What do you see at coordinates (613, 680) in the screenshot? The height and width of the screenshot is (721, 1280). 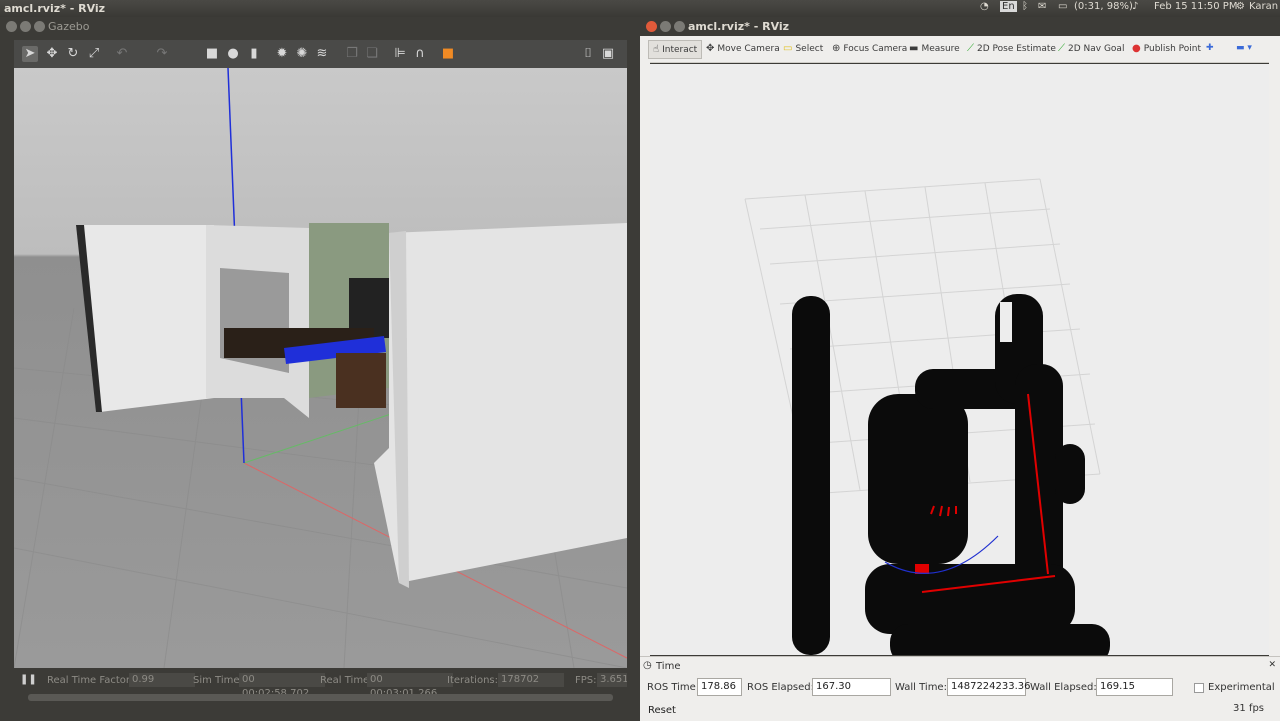 I see `fps-value: 3.651` at bounding box center [613, 680].